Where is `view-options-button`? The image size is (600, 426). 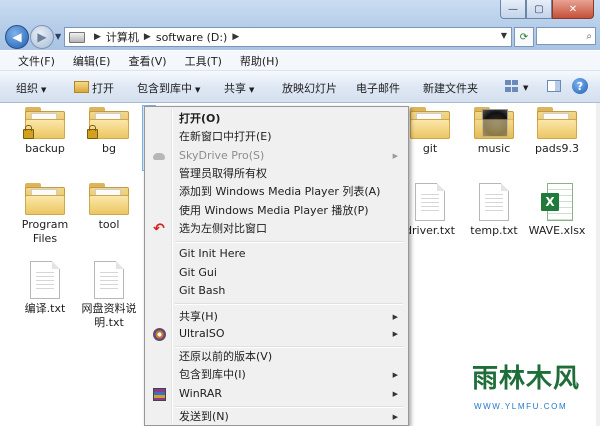
view-options-button is located at coordinates (513, 88).